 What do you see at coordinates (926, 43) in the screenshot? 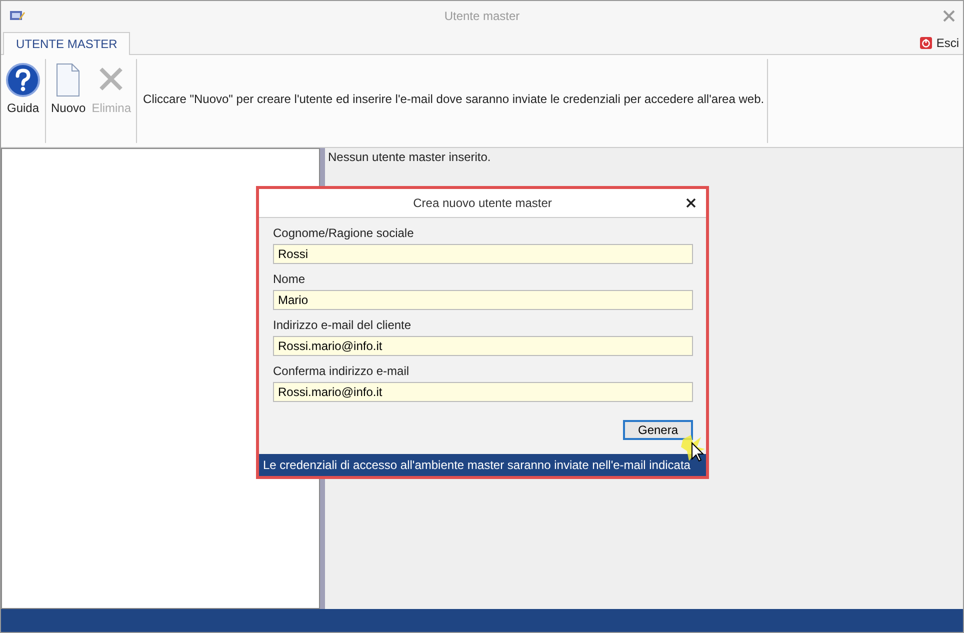
I see `power-icon` at bounding box center [926, 43].